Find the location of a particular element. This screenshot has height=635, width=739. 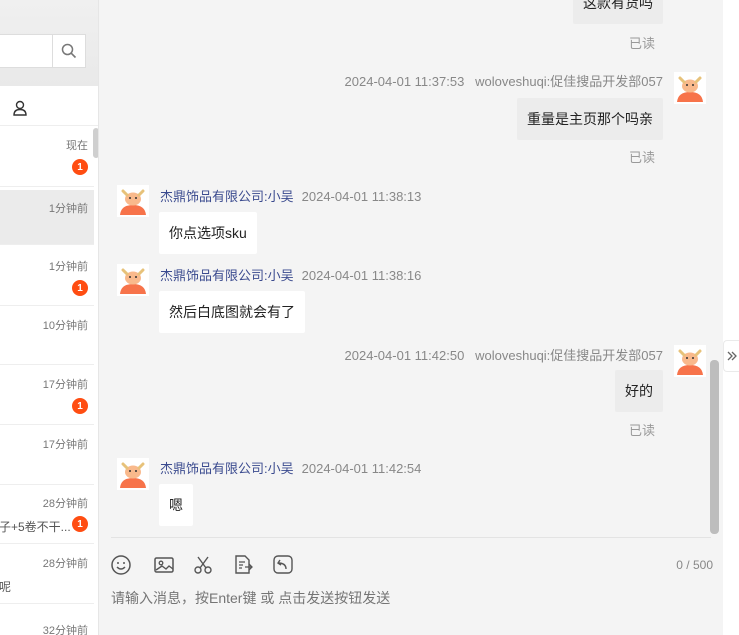

conversation-item: 28分钟前 呢 is located at coordinates (47, 574).